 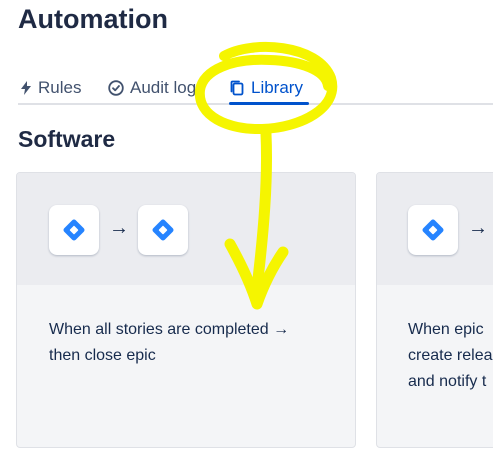 I want to click on card-description-line: then close epic, so click(x=102, y=355).